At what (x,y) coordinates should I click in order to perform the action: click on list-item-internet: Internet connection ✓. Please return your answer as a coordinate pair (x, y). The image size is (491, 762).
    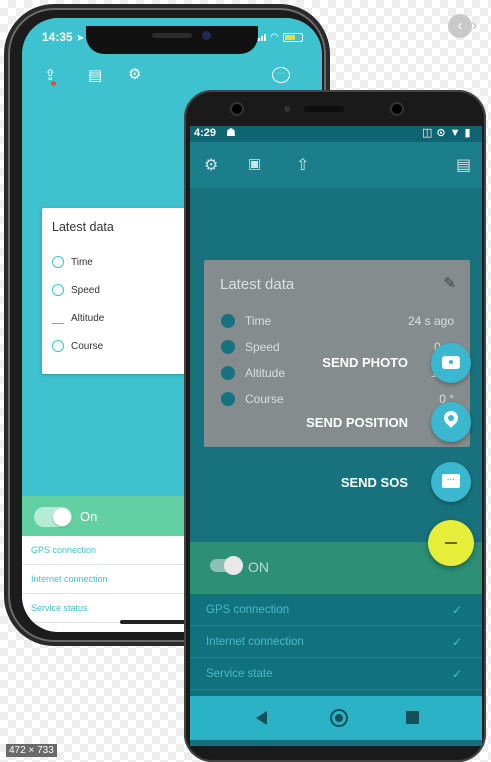
    Looking at the image, I should click on (336, 642).